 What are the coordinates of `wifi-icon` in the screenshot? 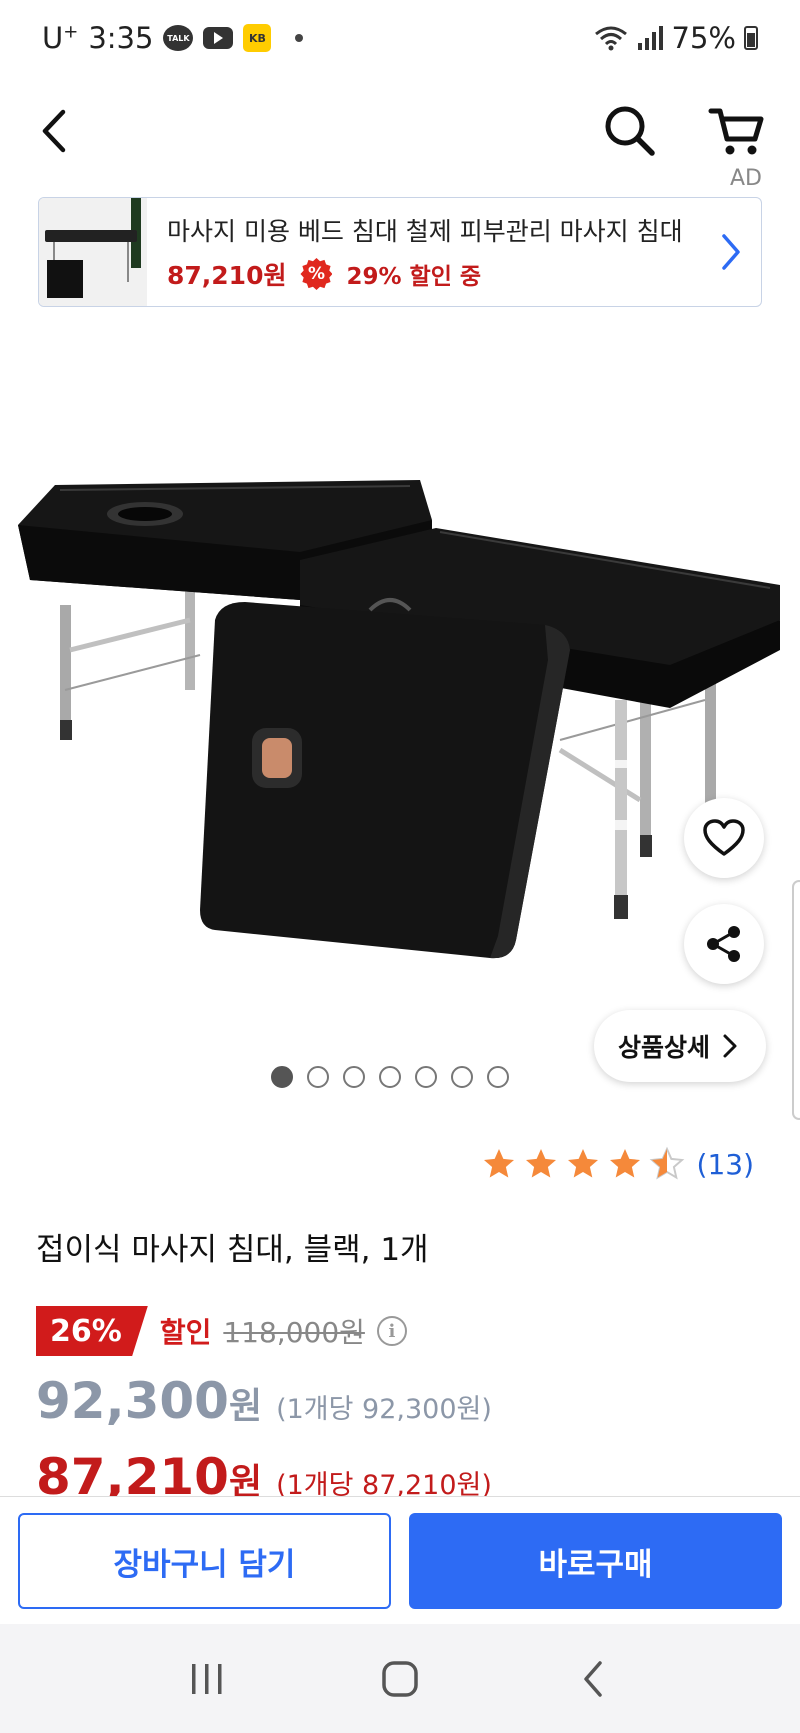 It's located at (610, 38).